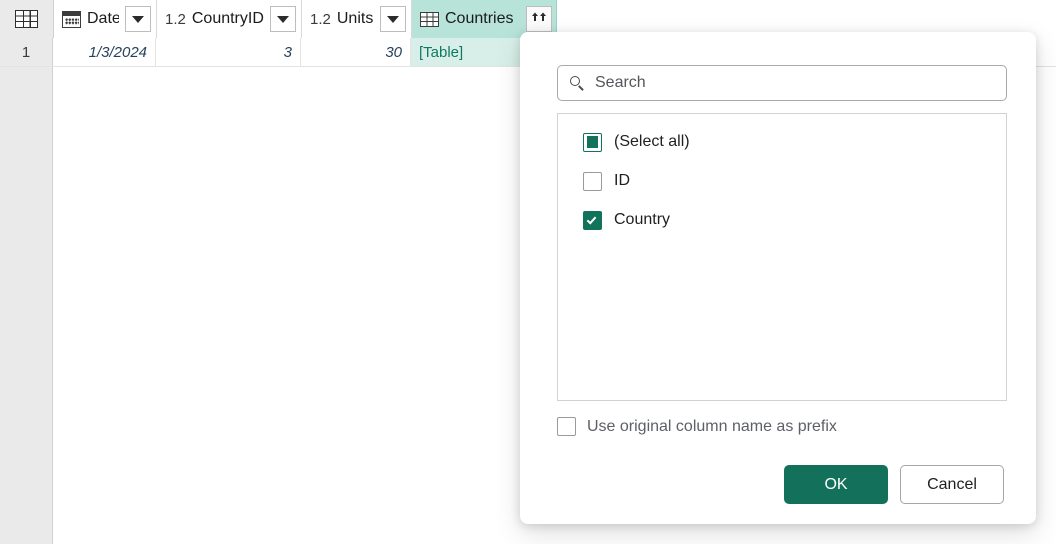  Describe the element at coordinates (566, 426) in the screenshot. I see `checkbox-use-prefix` at that location.